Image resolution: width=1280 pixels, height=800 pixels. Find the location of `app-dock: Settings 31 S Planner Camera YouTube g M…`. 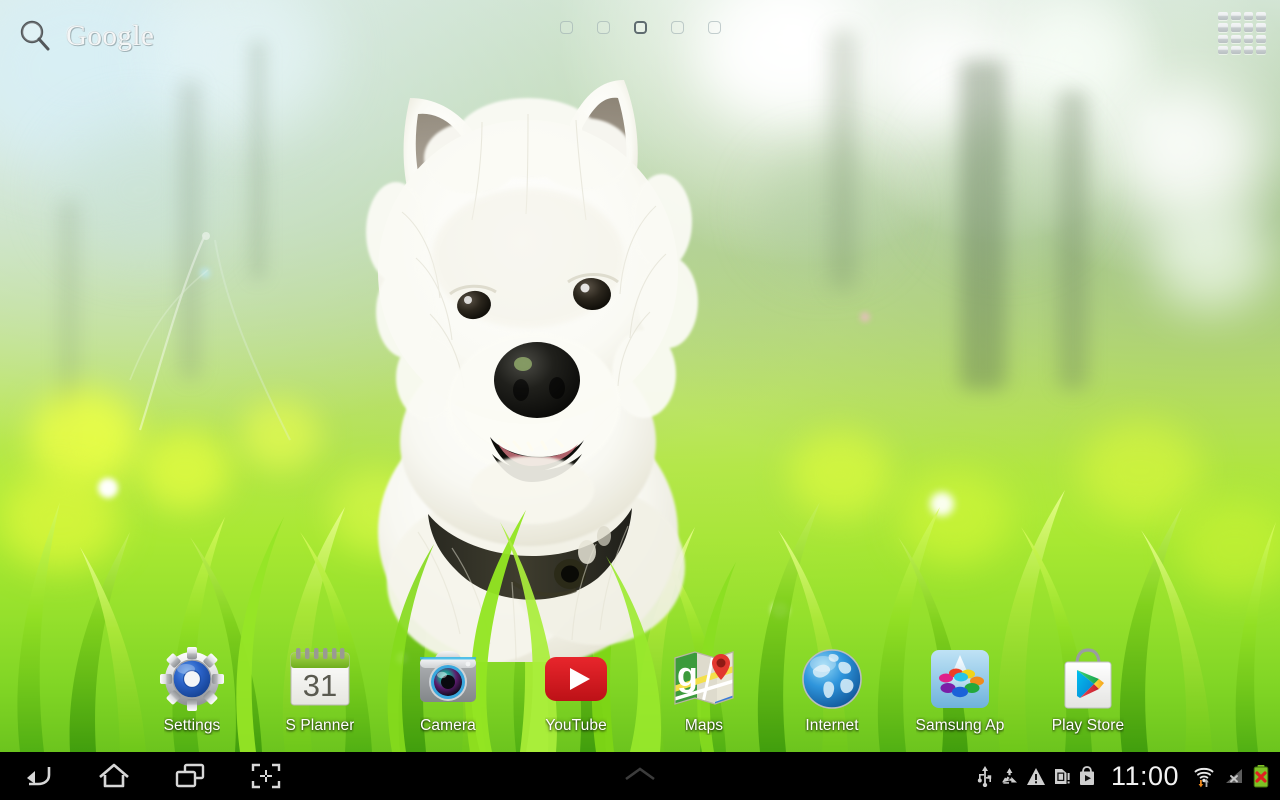

app-dock: Settings 31 S Planner Camera YouTube g M… is located at coordinates (640, 697).